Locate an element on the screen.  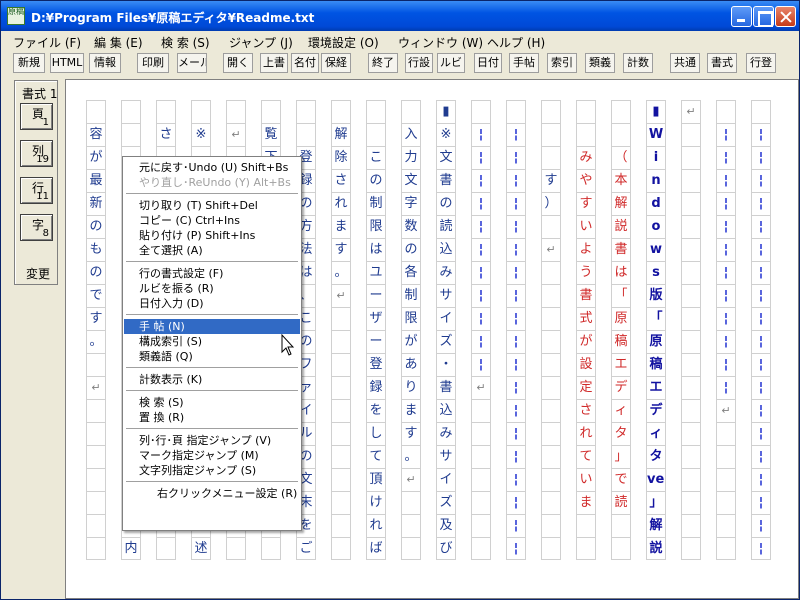
char-cell: の is located at coordinates (96, 226).